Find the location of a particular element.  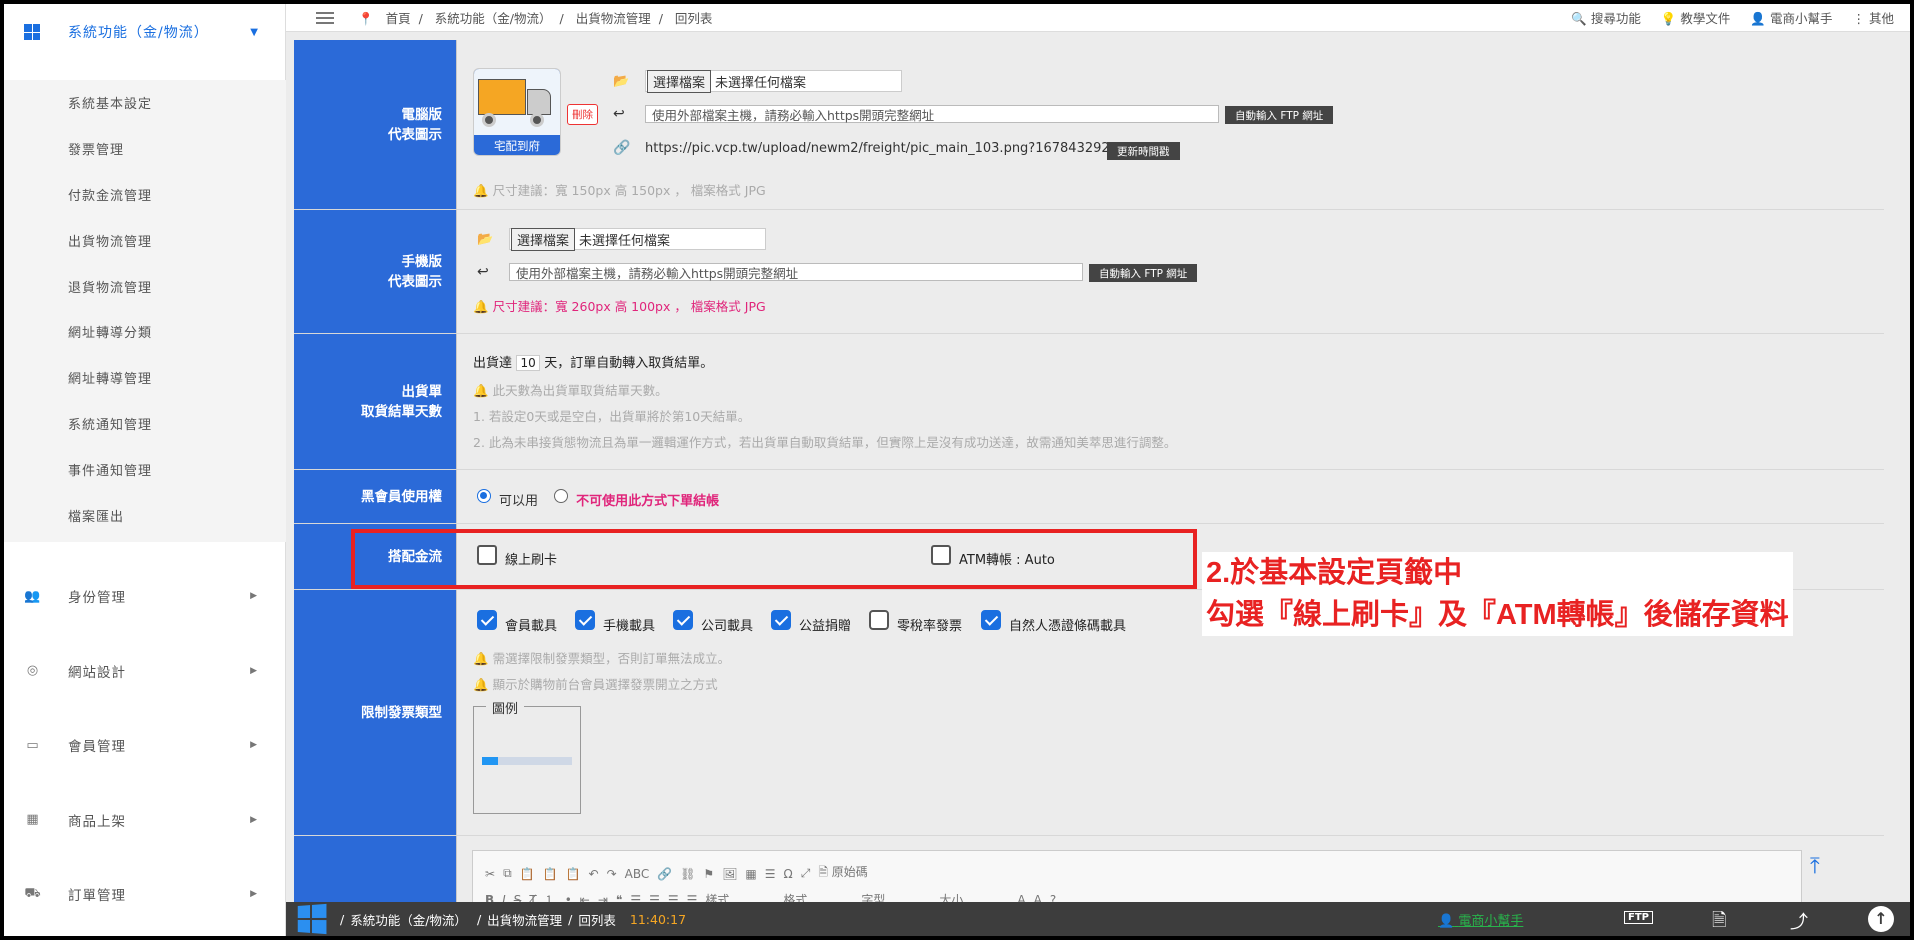

sidebar-item-members: ▭ 會員管理 ▶ is located at coordinates (145, 745).